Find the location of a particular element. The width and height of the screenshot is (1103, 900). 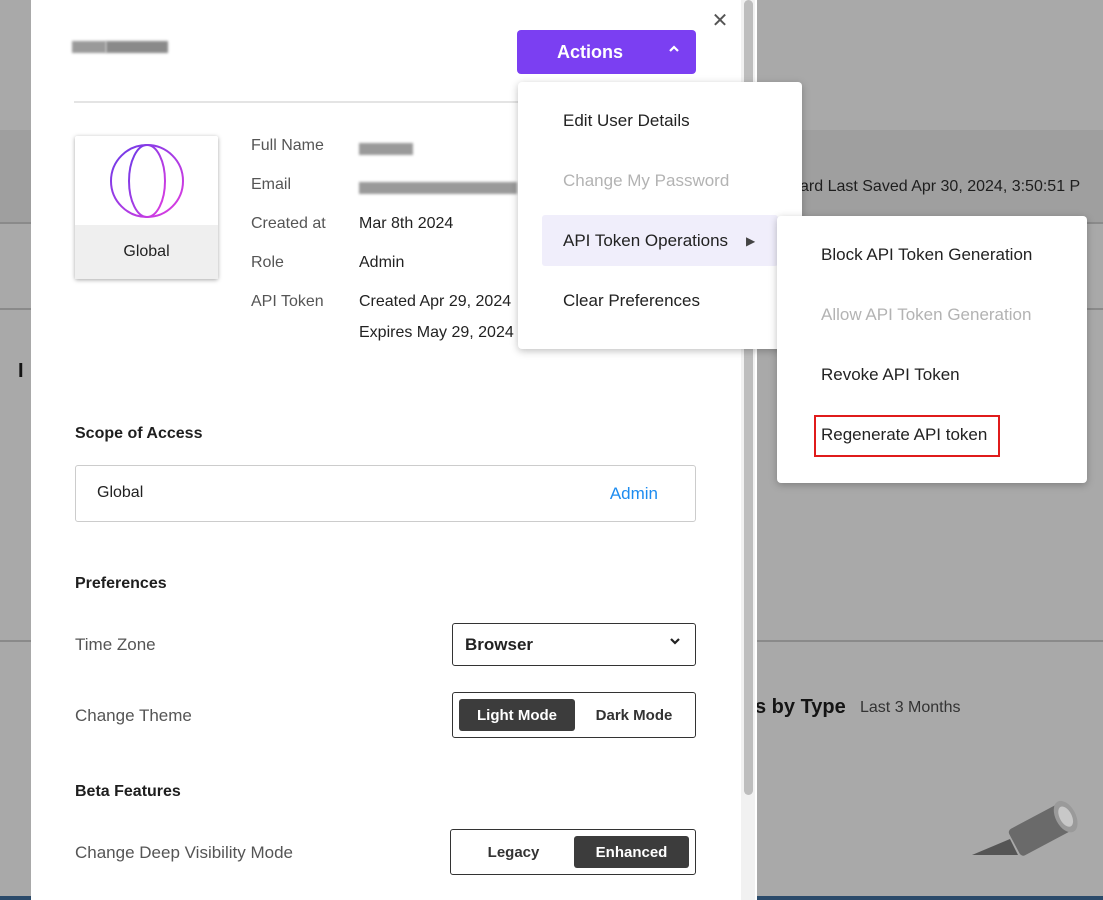

chevron-up-icon is located at coordinates (674, 50).